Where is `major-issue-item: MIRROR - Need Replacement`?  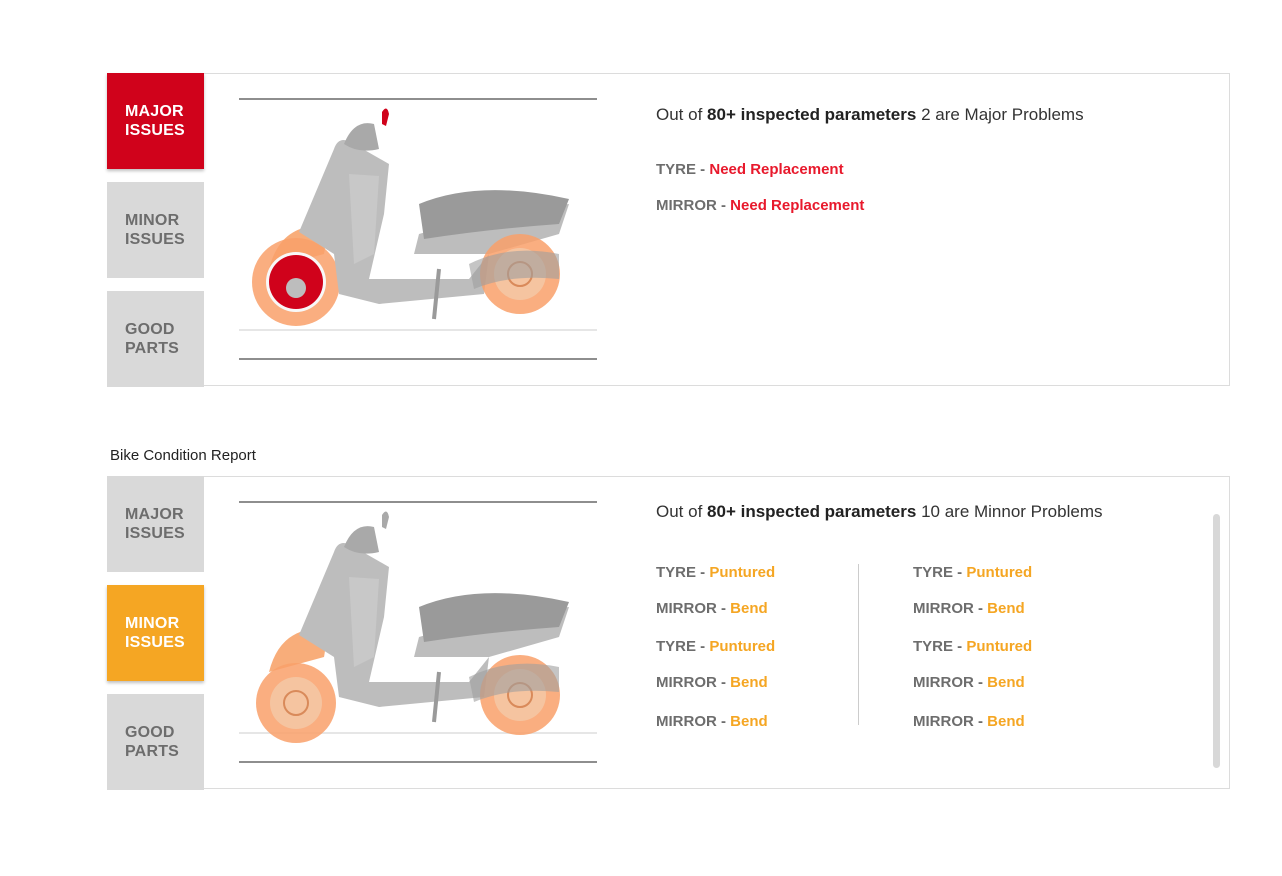
major-issue-item: MIRROR - Need Replacement is located at coordinates (760, 205).